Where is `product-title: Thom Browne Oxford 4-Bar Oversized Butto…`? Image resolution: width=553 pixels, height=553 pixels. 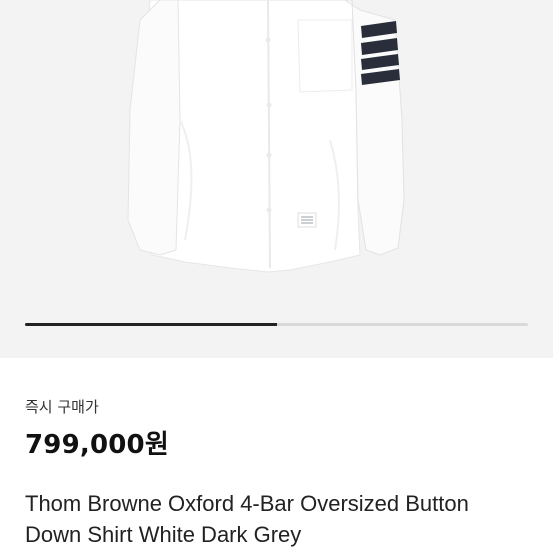
product-title: Thom Browne Oxford 4-Bar Oversized Butto… is located at coordinates (247, 519).